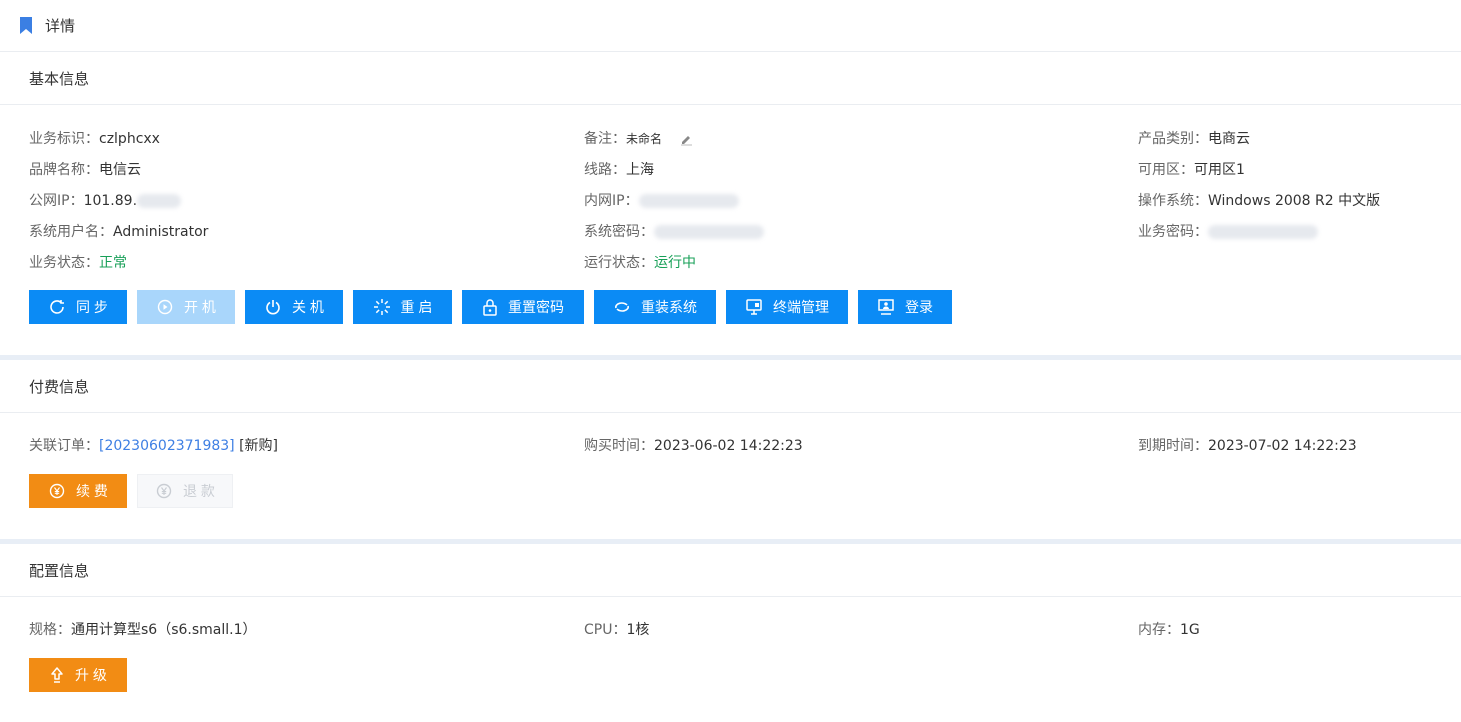 The width and height of the screenshot is (1461, 722). I want to click on public-ip-field: 公网IP：101.89., so click(105, 200).